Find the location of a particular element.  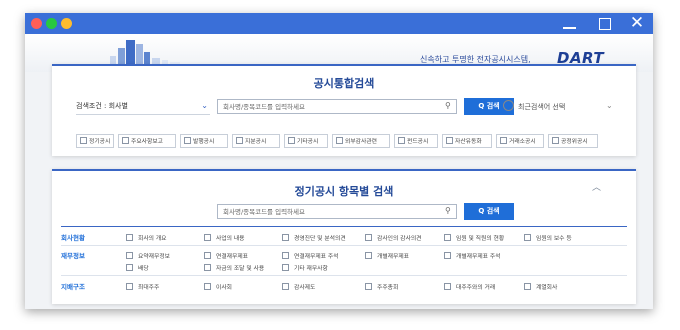

search-condition-select: 검색조건 : 회사별 ⌄ is located at coordinates (143, 106).